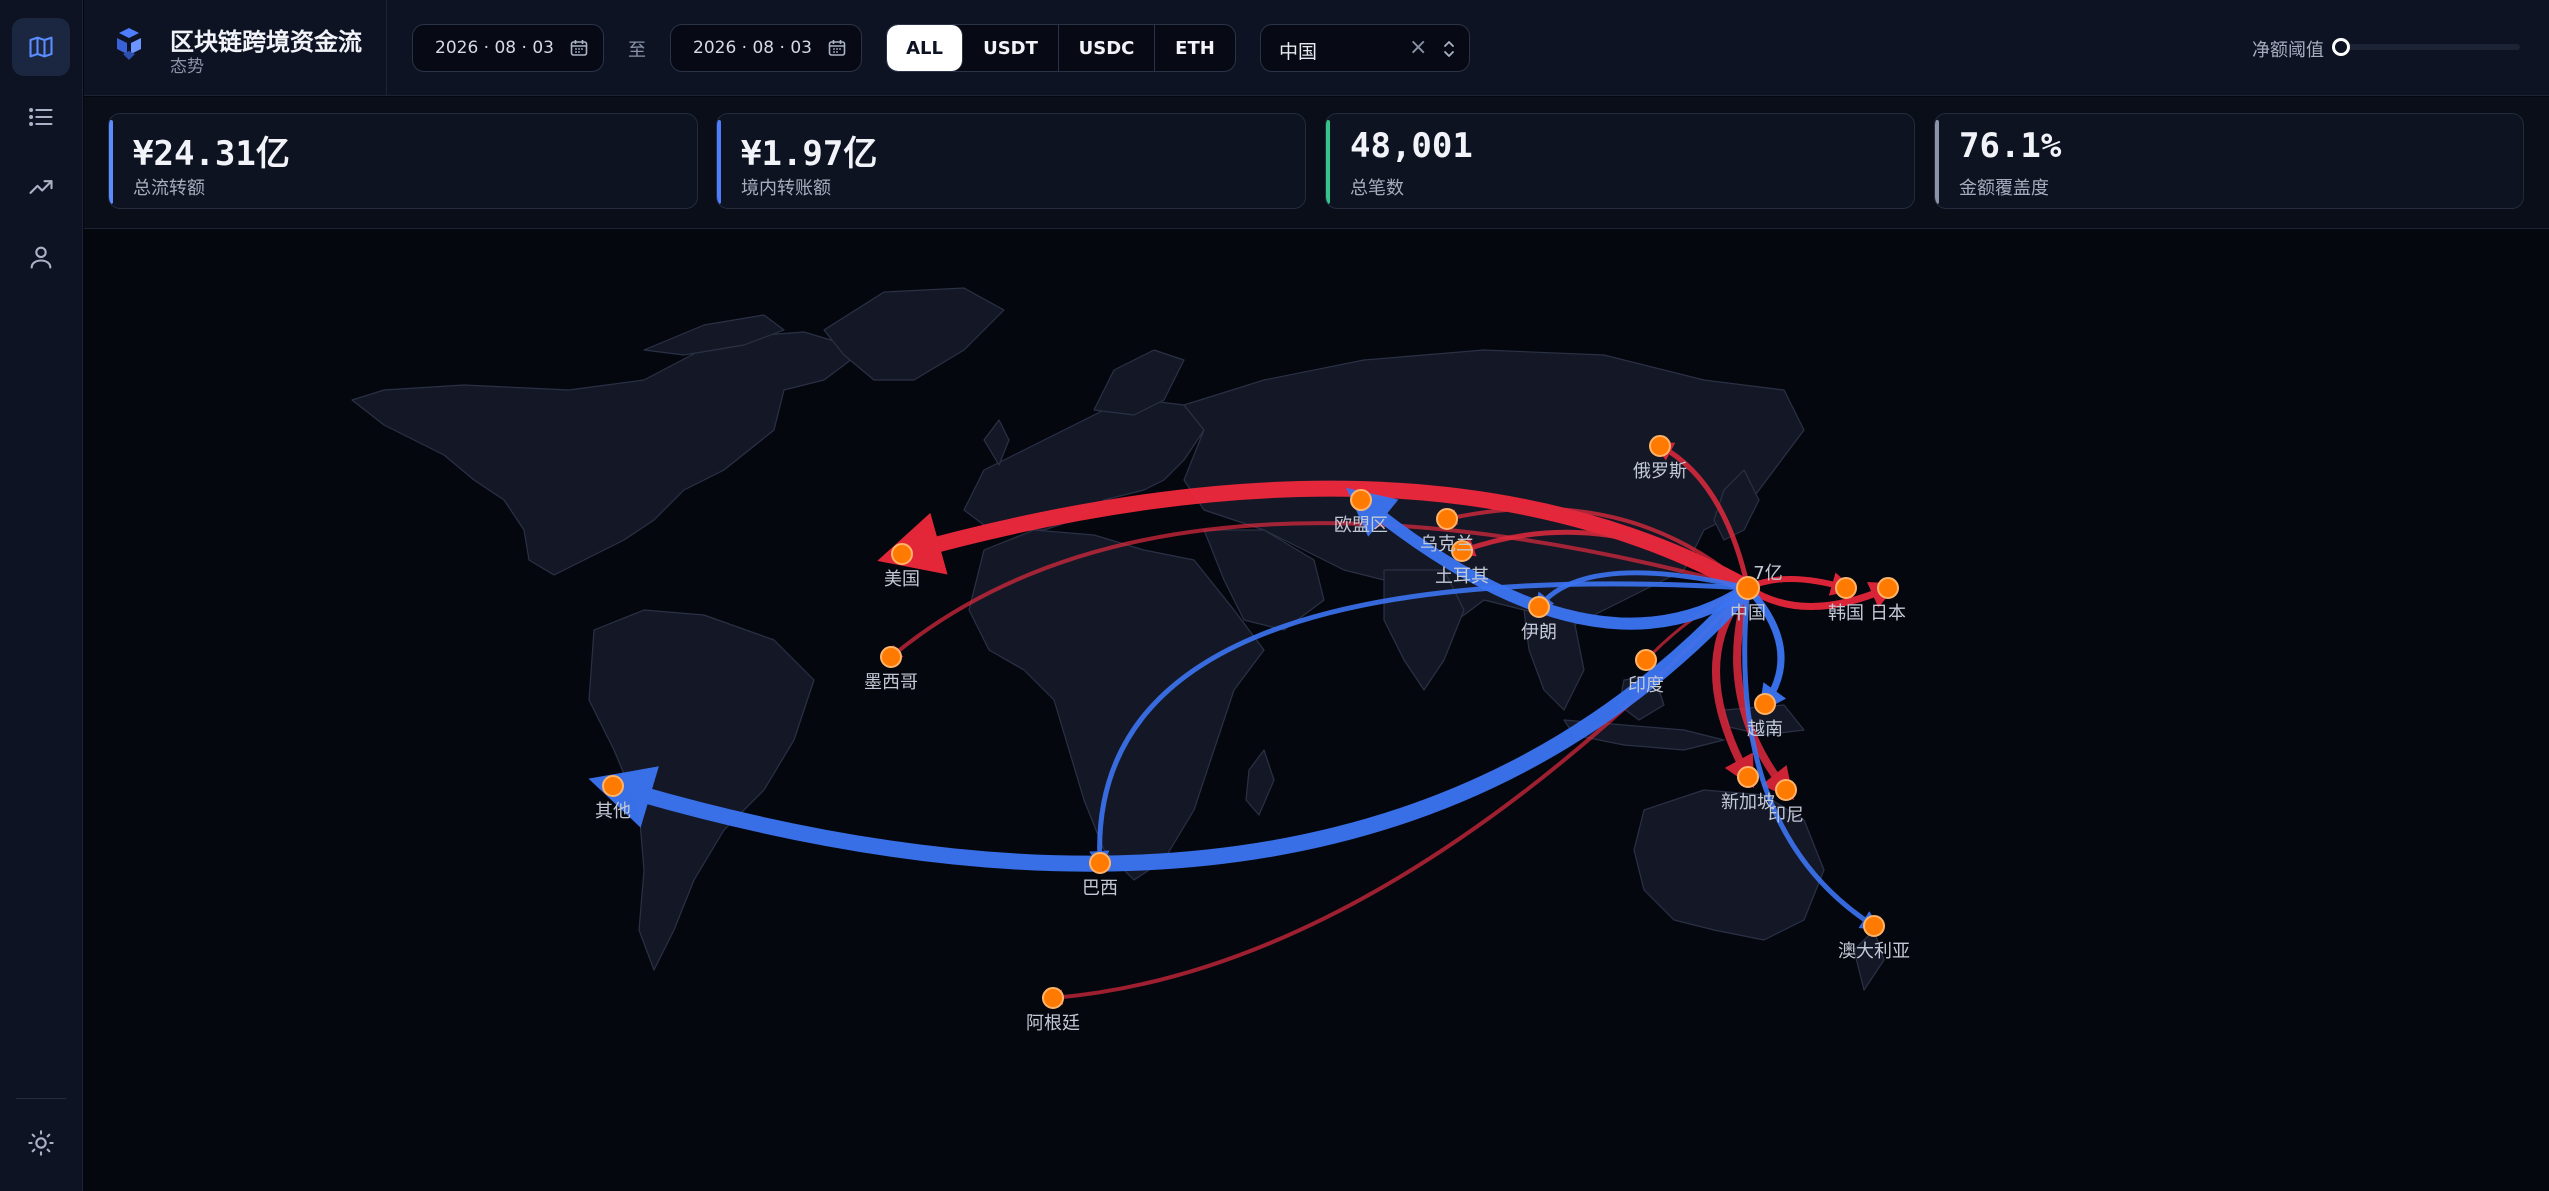 This screenshot has width=2549, height=1191. What do you see at coordinates (1449, 49) in the screenshot?
I see `chevron-updown-icon` at bounding box center [1449, 49].